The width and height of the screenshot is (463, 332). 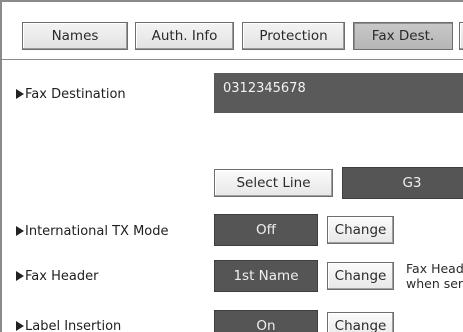 I want to click on tab-auth-info: Auth. Info, so click(x=184, y=36).